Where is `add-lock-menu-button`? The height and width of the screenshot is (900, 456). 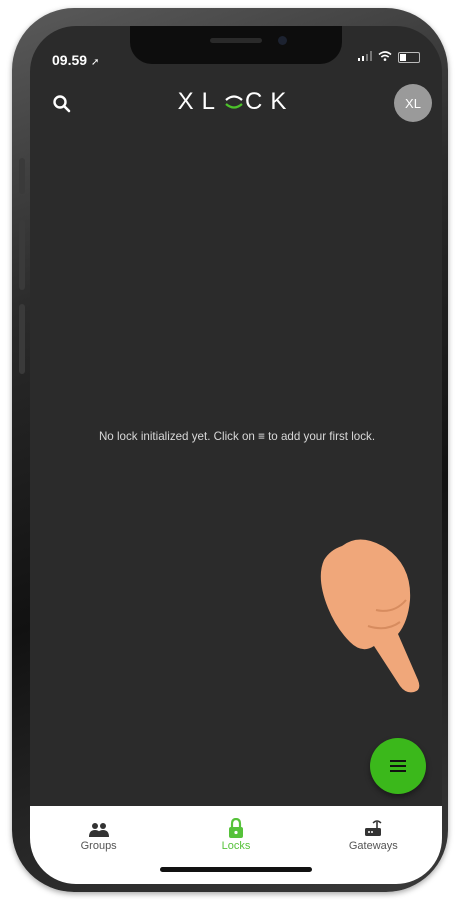 add-lock-menu-button is located at coordinates (398, 766).